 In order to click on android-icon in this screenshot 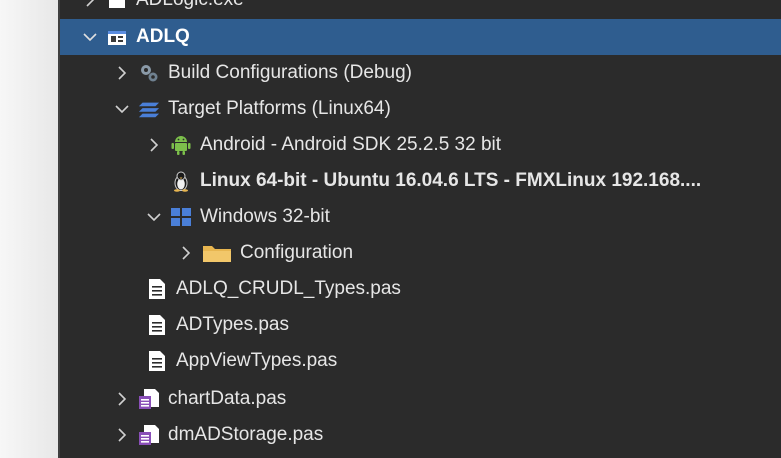, I will do `click(181, 145)`.